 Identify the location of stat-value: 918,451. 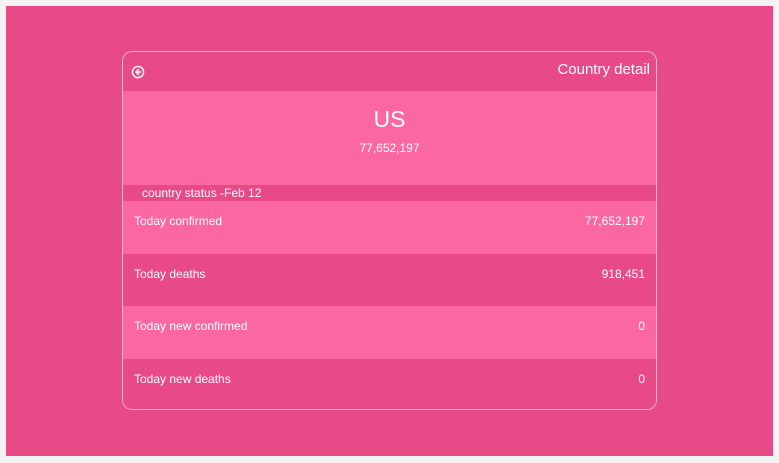
(623, 273).